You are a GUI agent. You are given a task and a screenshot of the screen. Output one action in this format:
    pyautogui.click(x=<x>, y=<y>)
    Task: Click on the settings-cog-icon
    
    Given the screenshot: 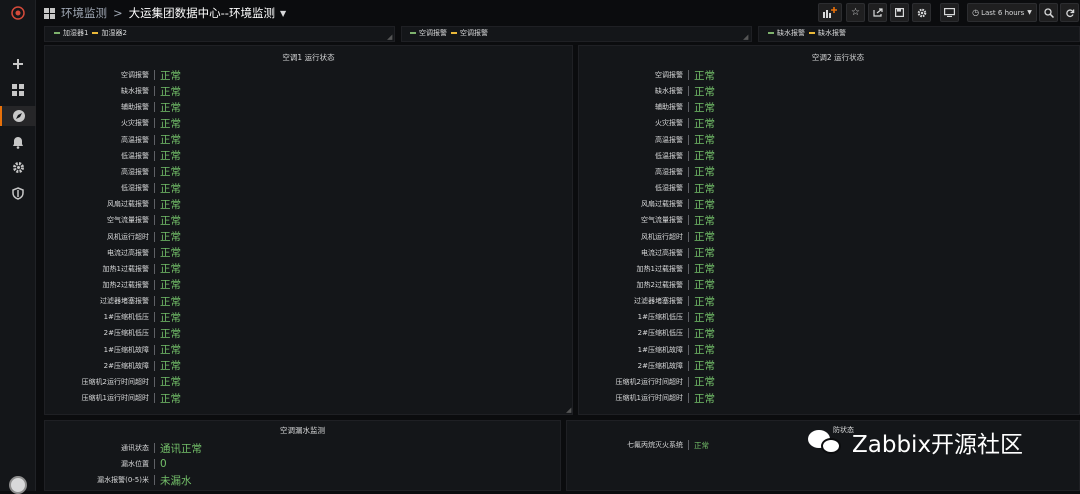 What is the action you would take?
    pyautogui.click(x=921, y=12)
    